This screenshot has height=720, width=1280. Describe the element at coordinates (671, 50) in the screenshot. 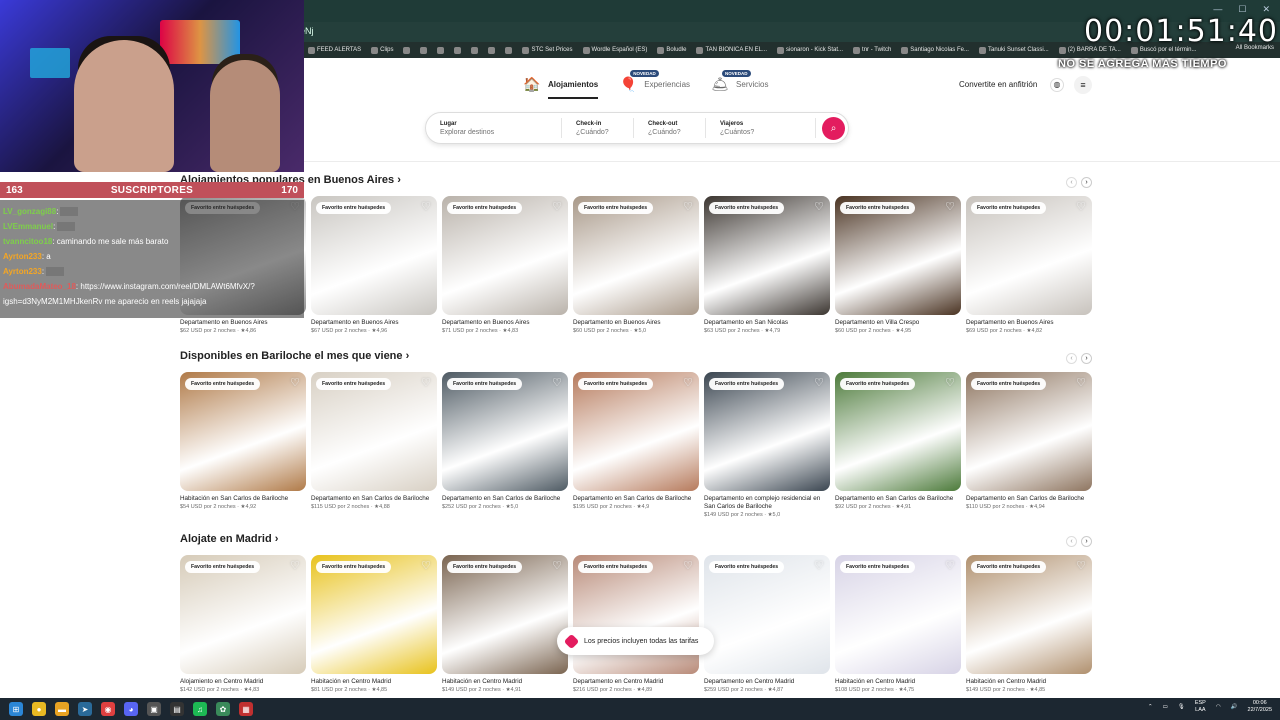

I see `bookmark-item: Boludle` at that location.